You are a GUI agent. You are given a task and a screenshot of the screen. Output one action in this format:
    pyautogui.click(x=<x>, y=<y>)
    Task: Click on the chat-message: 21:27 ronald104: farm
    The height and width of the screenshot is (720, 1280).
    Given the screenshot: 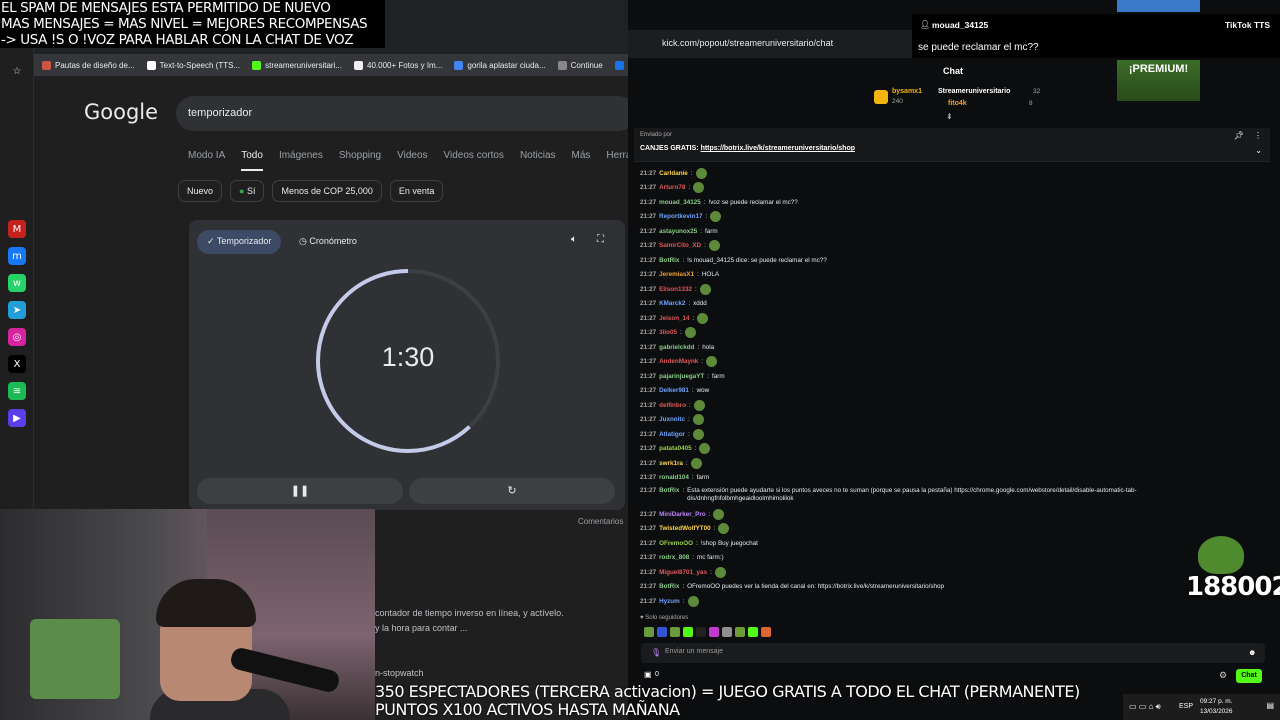 What is the action you would take?
    pyautogui.click(x=935, y=478)
    